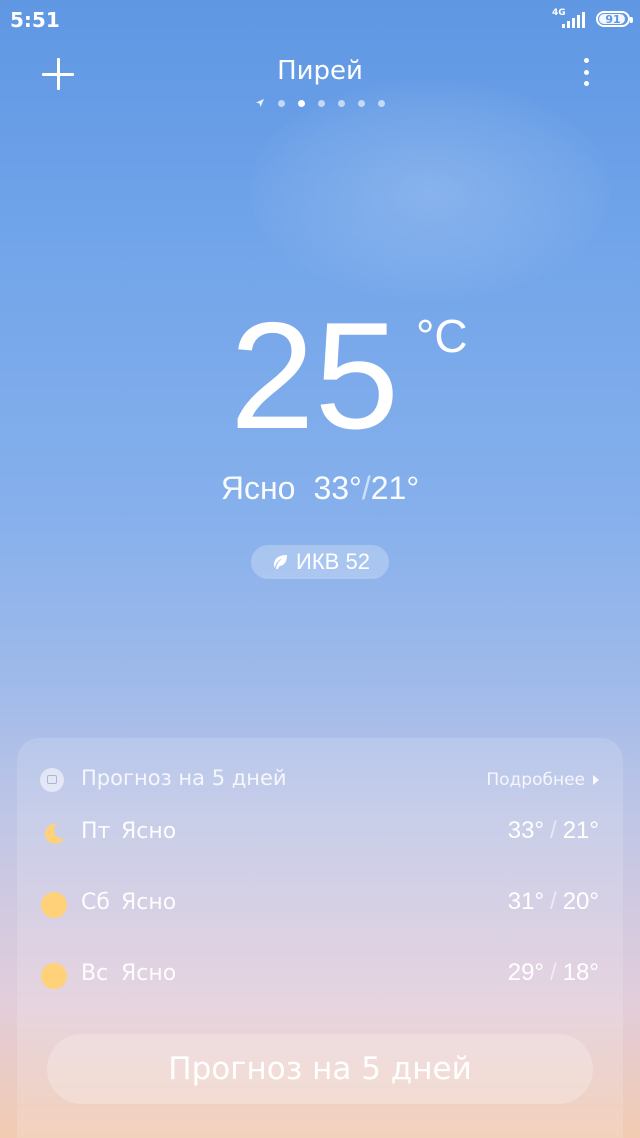  Describe the element at coordinates (96, 831) in the screenshot. I see `forecast-day: Пт` at that location.